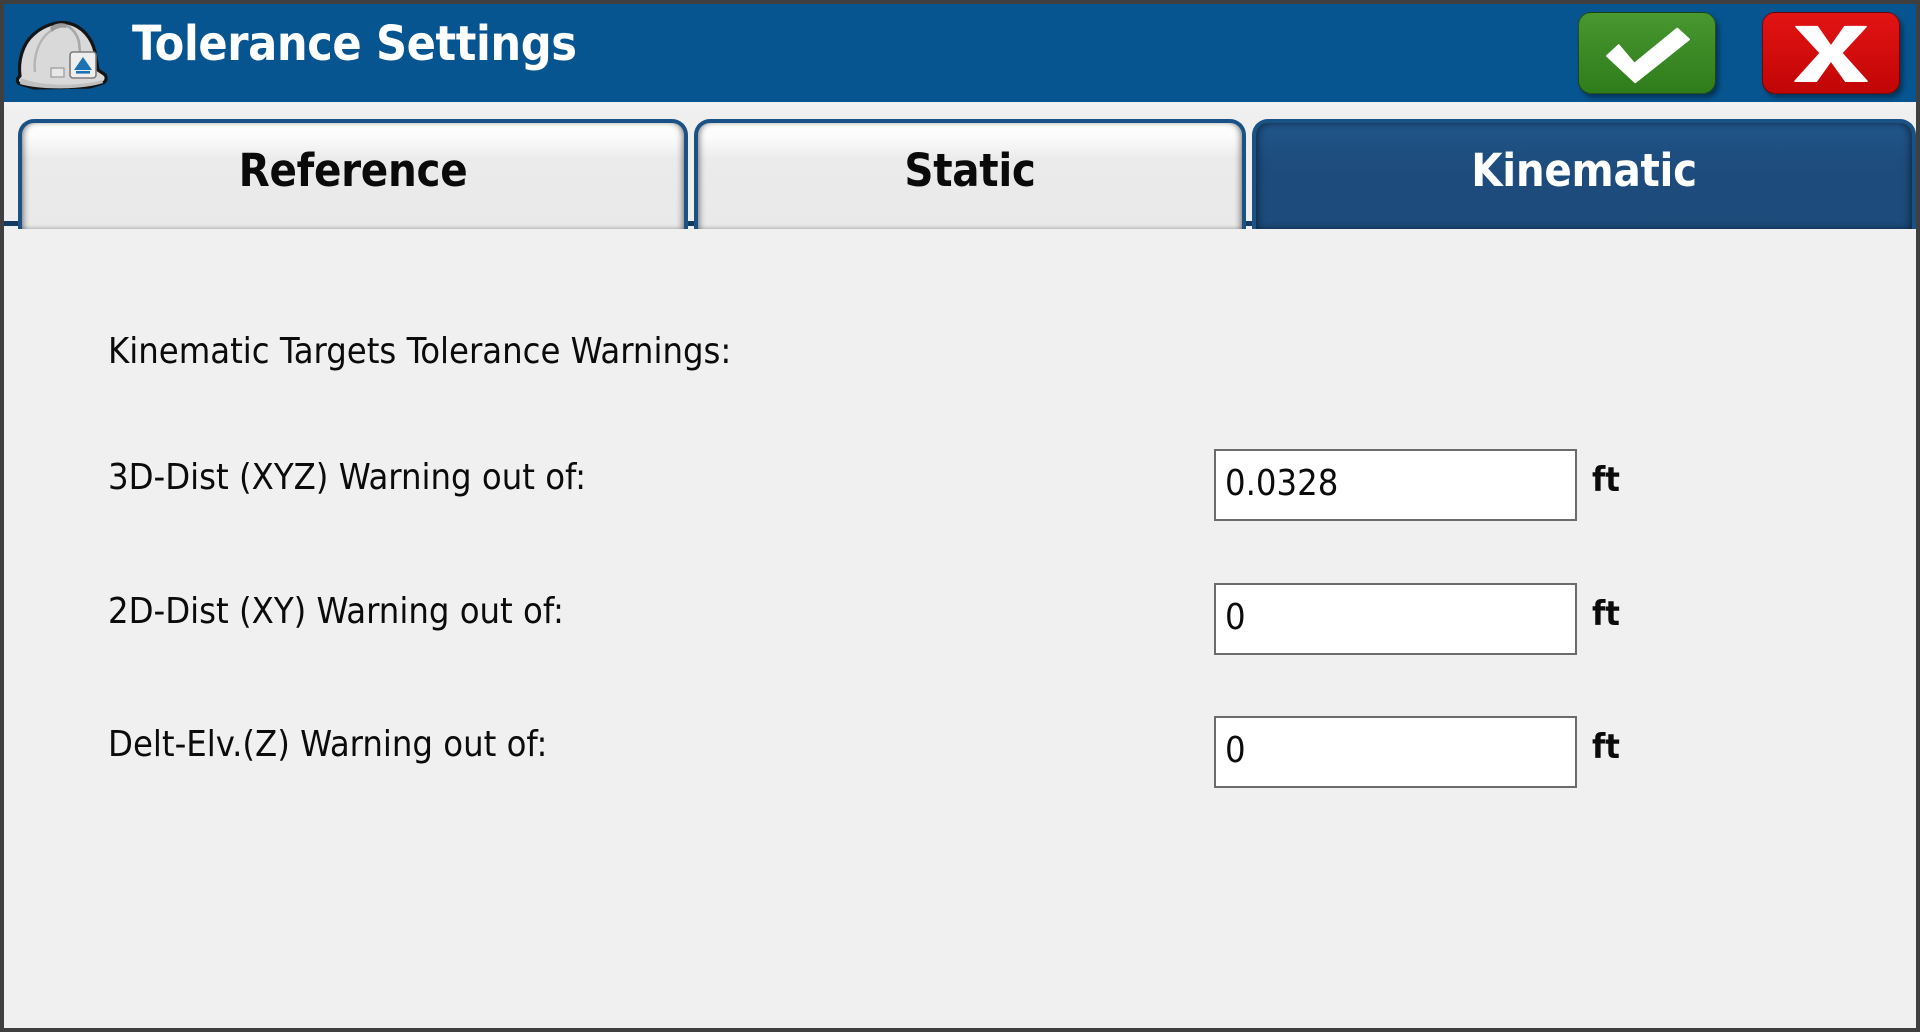 This screenshot has width=1920, height=1032. I want to click on tab-strip: Reference Static Kinematic, so click(960, 168).